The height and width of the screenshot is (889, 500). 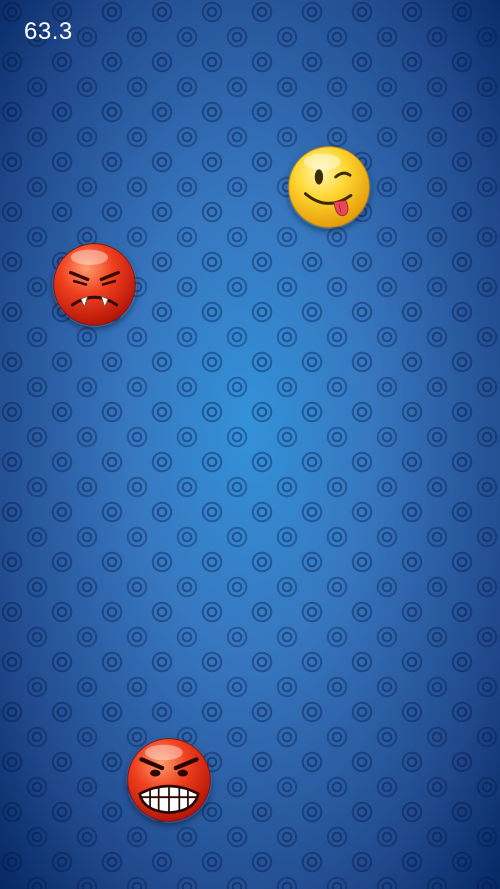 I want to click on timer-readout: 63.3, so click(x=48, y=31).